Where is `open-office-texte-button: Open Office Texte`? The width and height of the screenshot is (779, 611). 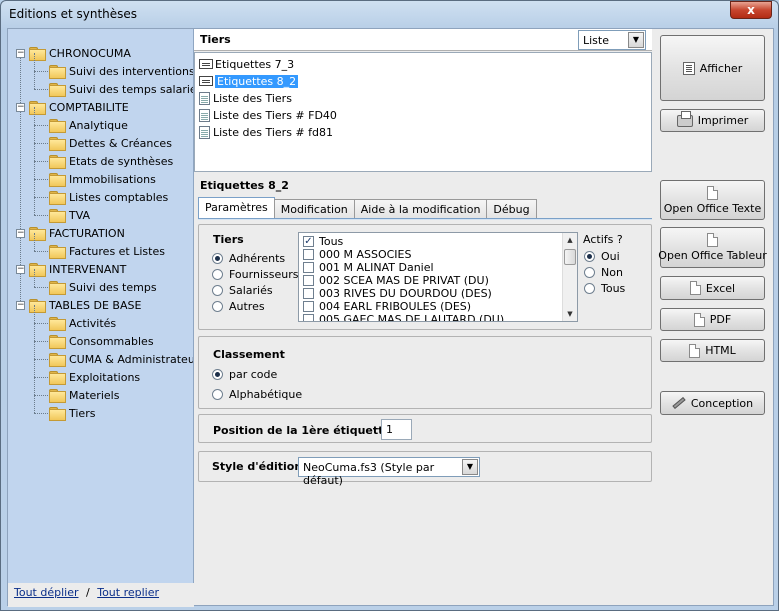 open-office-texte-button: Open Office Texte is located at coordinates (712, 200).